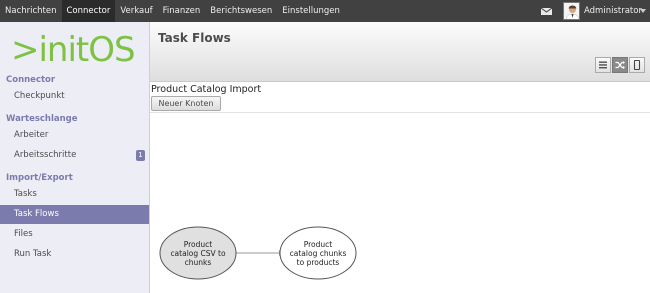  What do you see at coordinates (400, 112) in the screenshot?
I see `divider` at bounding box center [400, 112].